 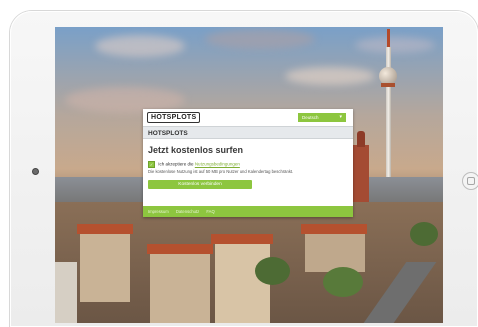 What do you see at coordinates (340, 117) in the screenshot?
I see `chevron-down-icon: ▾` at bounding box center [340, 117].